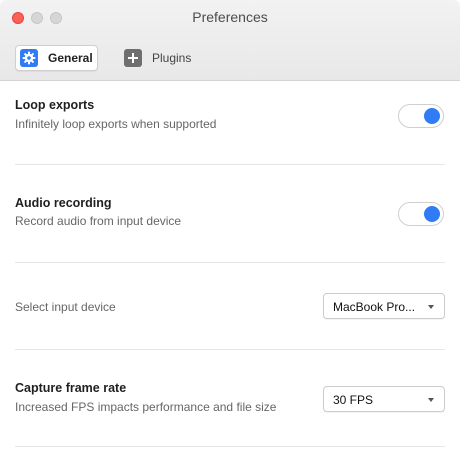 The image size is (460, 460). Describe the element at coordinates (133, 58) in the screenshot. I see `plus-icon` at that location.